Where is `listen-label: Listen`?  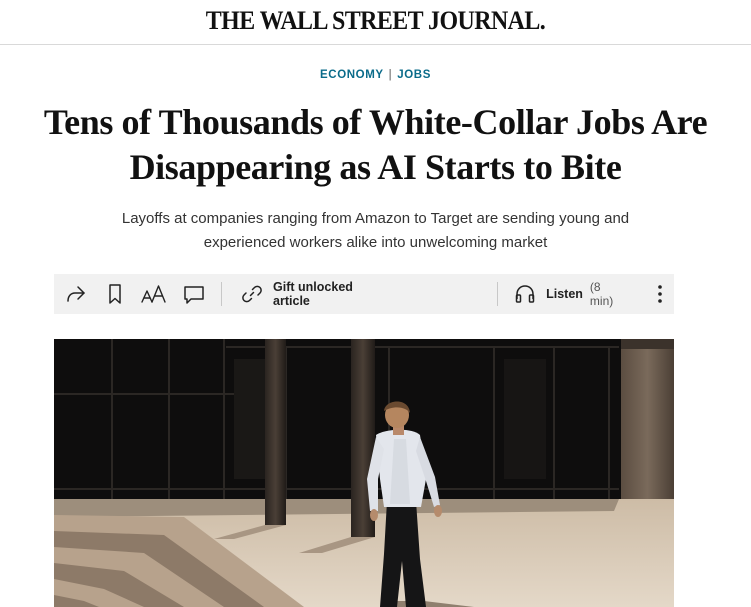
listen-label: Listen is located at coordinates (564, 294).